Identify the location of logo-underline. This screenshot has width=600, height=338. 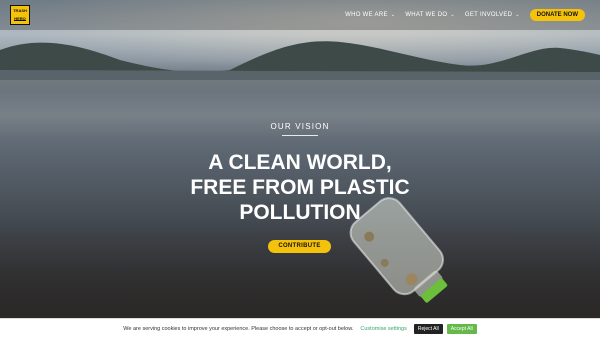
(20, 20).